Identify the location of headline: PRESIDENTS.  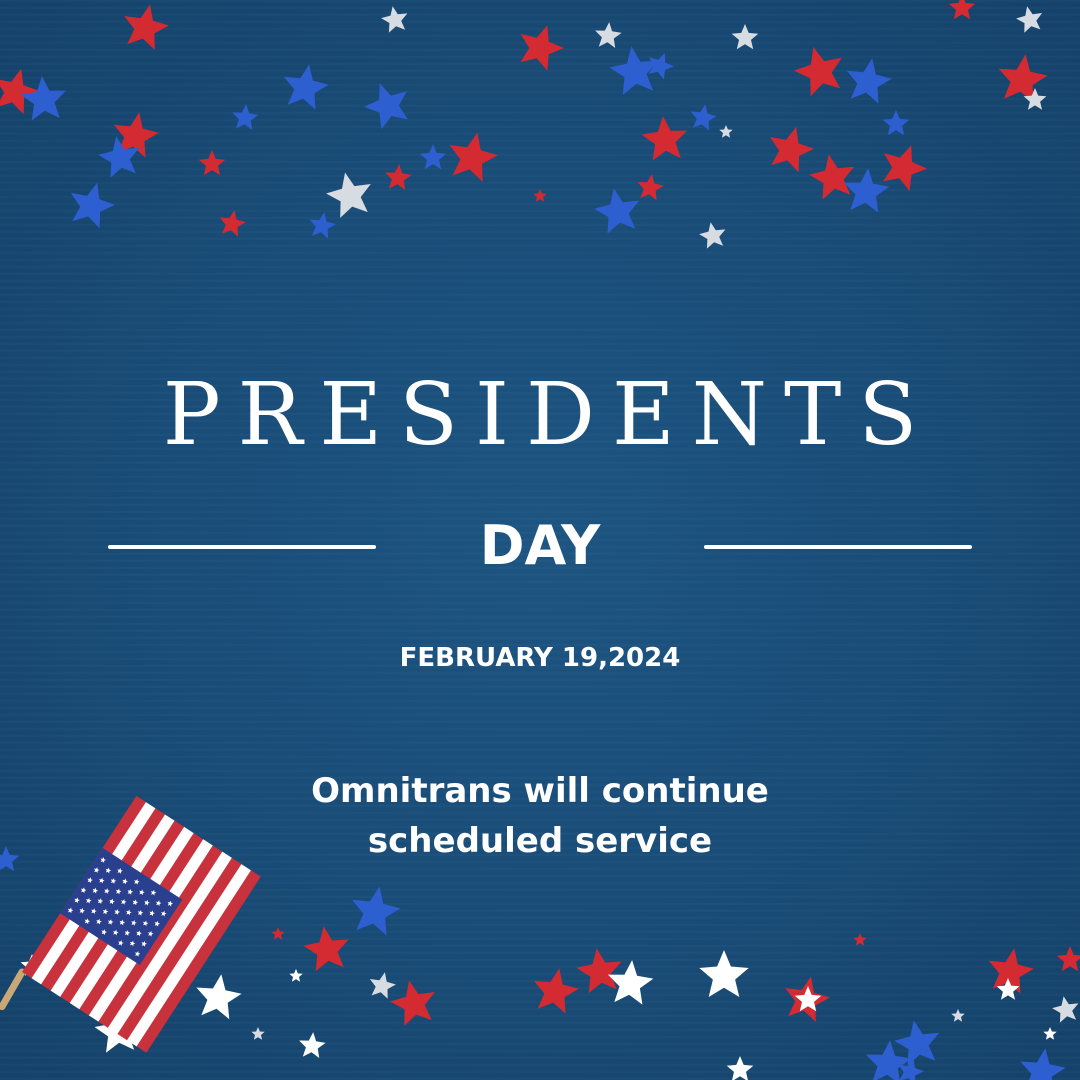
(548, 415).